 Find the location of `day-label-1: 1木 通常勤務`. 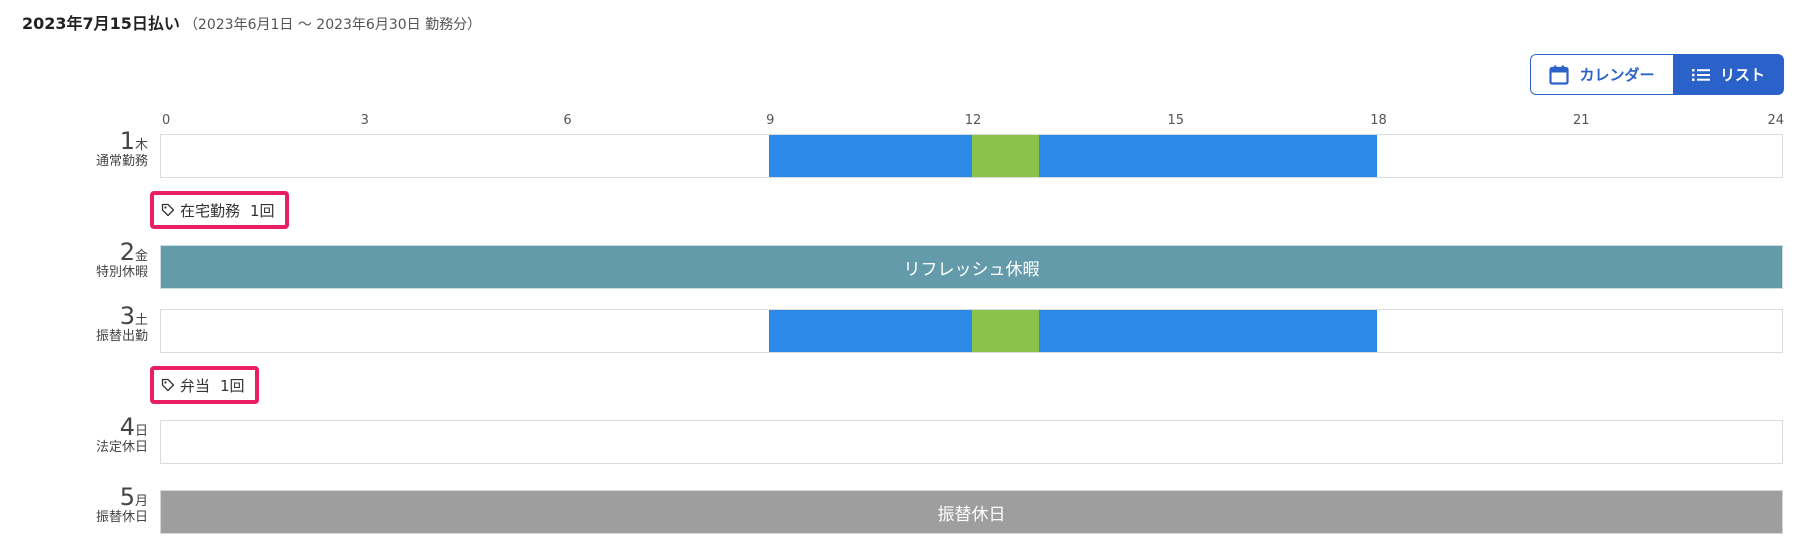

day-label-1: 1木 通常勤務 is located at coordinates (104, 149).